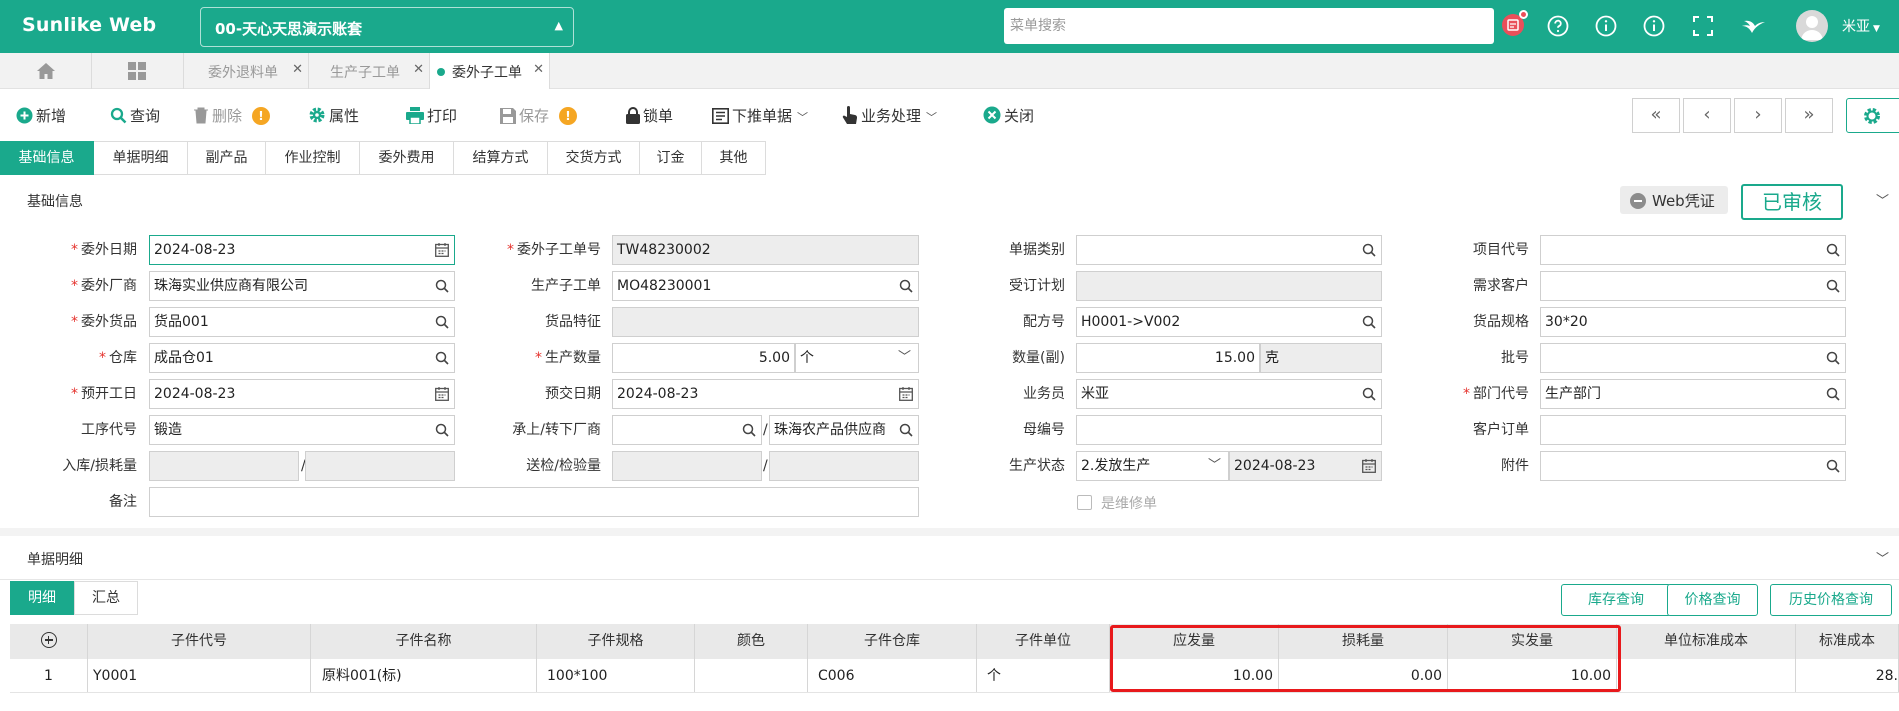 The image size is (1899, 711). I want to click on column-header: 子件代号, so click(199, 641).